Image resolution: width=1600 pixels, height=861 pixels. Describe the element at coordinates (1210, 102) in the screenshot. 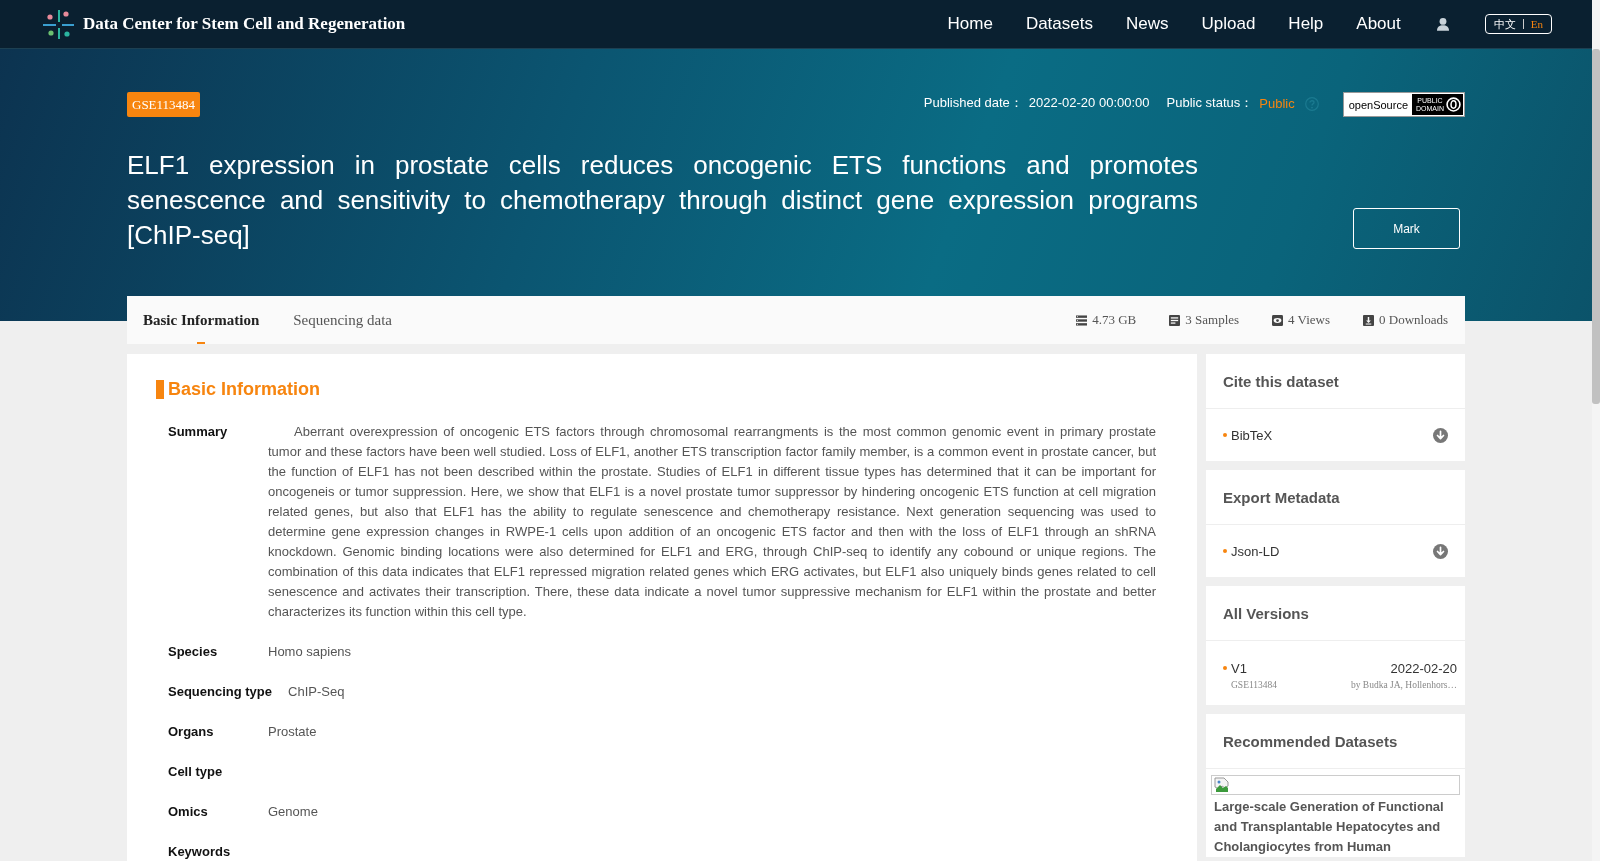

I see `public-status-label: Public status：` at that location.